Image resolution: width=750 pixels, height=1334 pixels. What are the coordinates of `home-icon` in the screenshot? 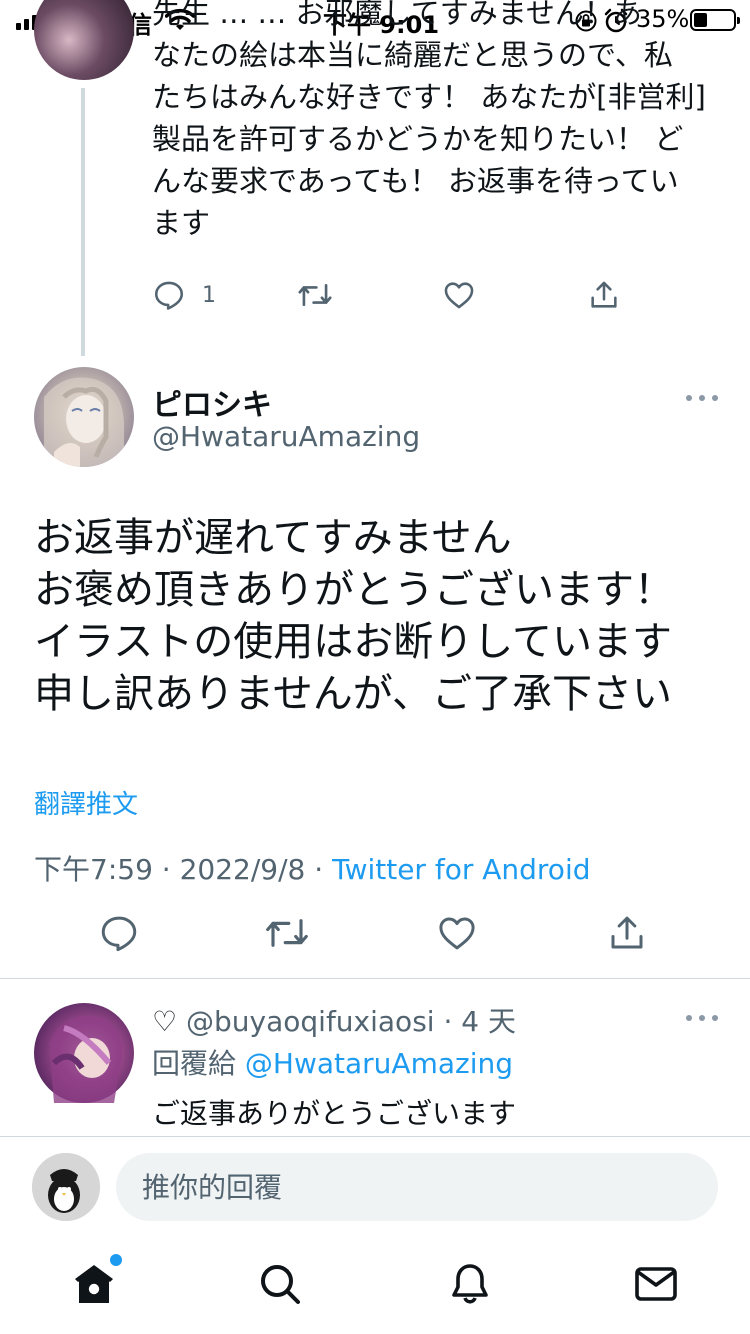 It's located at (94, 1284).